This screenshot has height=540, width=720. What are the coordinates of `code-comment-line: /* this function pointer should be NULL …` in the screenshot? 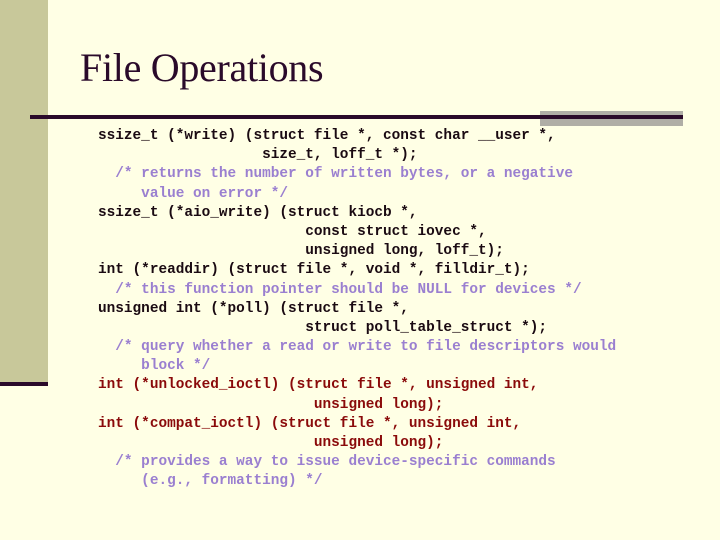 It's located at (340, 289).